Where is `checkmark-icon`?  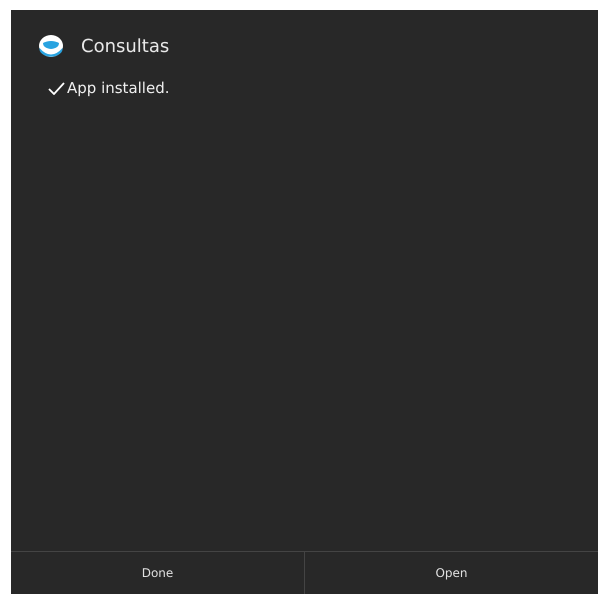 checkmark-icon is located at coordinates (56, 88).